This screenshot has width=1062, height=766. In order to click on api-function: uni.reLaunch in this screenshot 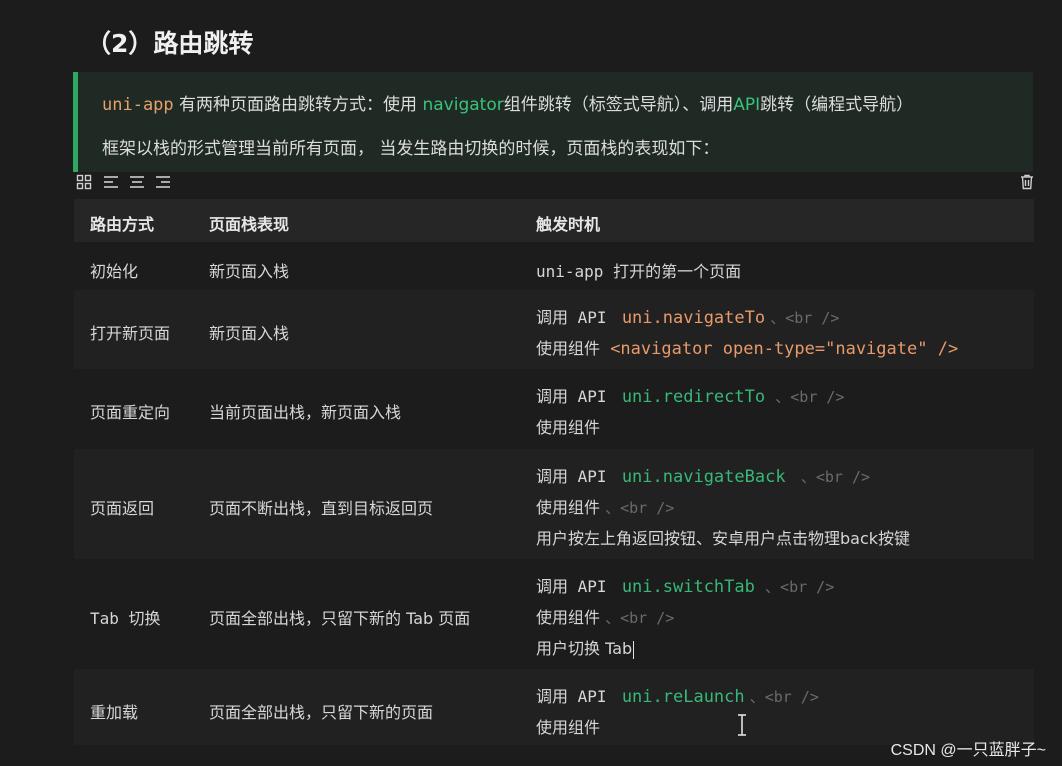, I will do `click(683, 697)`.